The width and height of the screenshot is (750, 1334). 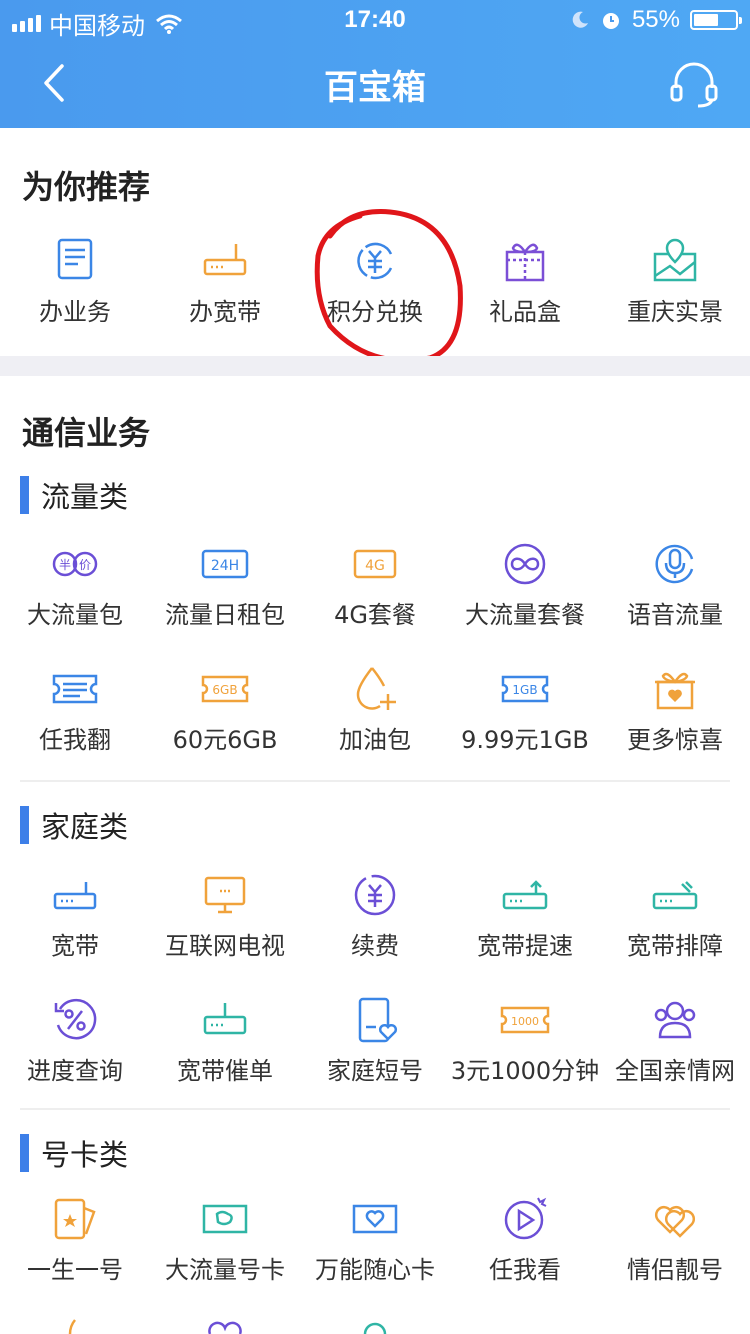 What do you see at coordinates (72, 1326) in the screenshot?
I see `flame-icon` at bounding box center [72, 1326].